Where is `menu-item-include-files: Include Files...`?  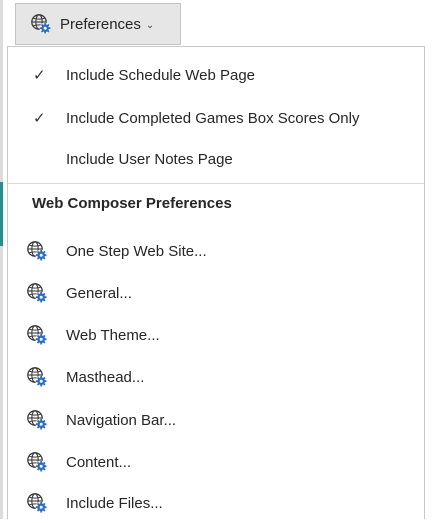 menu-item-include-files: Include Files... is located at coordinates (216, 503).